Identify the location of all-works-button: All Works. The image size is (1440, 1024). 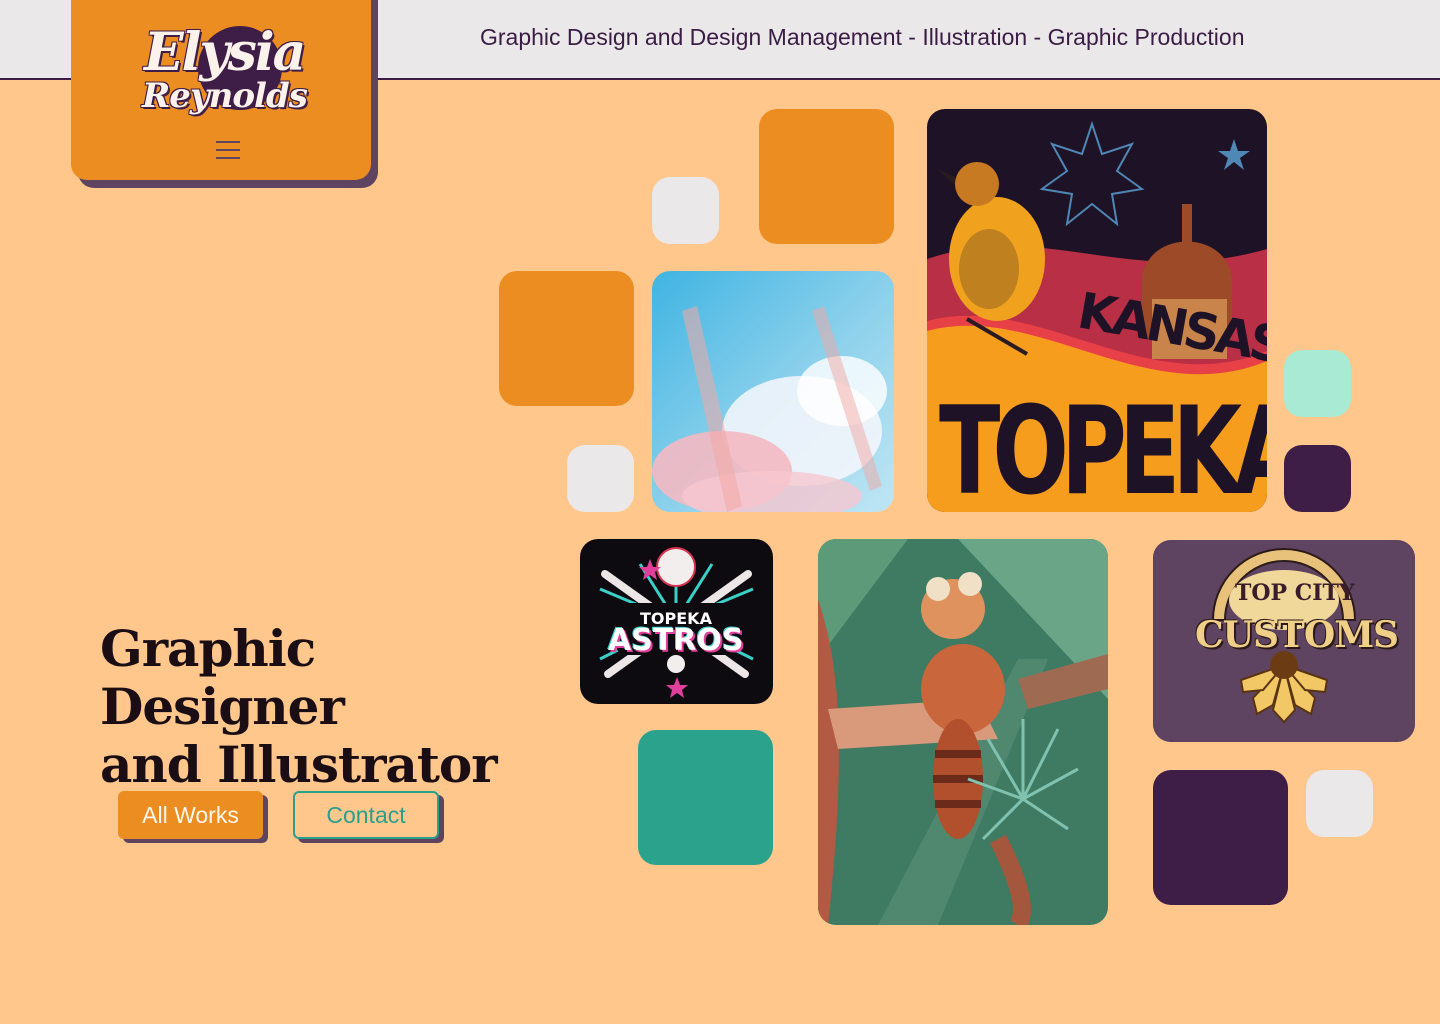
(190, 815).